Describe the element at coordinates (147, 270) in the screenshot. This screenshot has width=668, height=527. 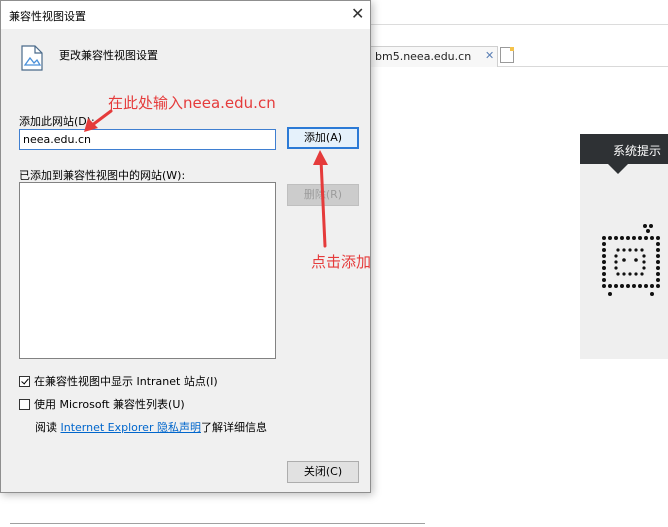
I see `site-list` at that location.